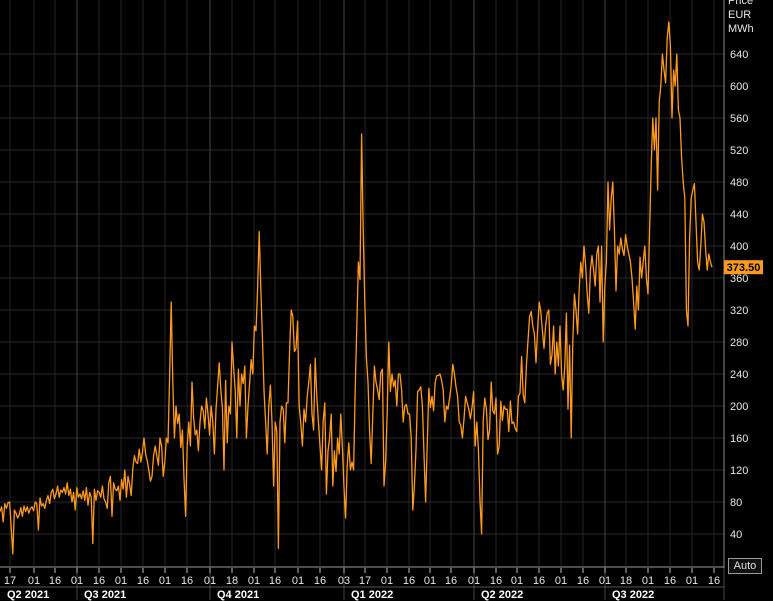 The width and height of the screenshot is (773, 601). I want to click on x-tick-label: 03, so click(344, 581).